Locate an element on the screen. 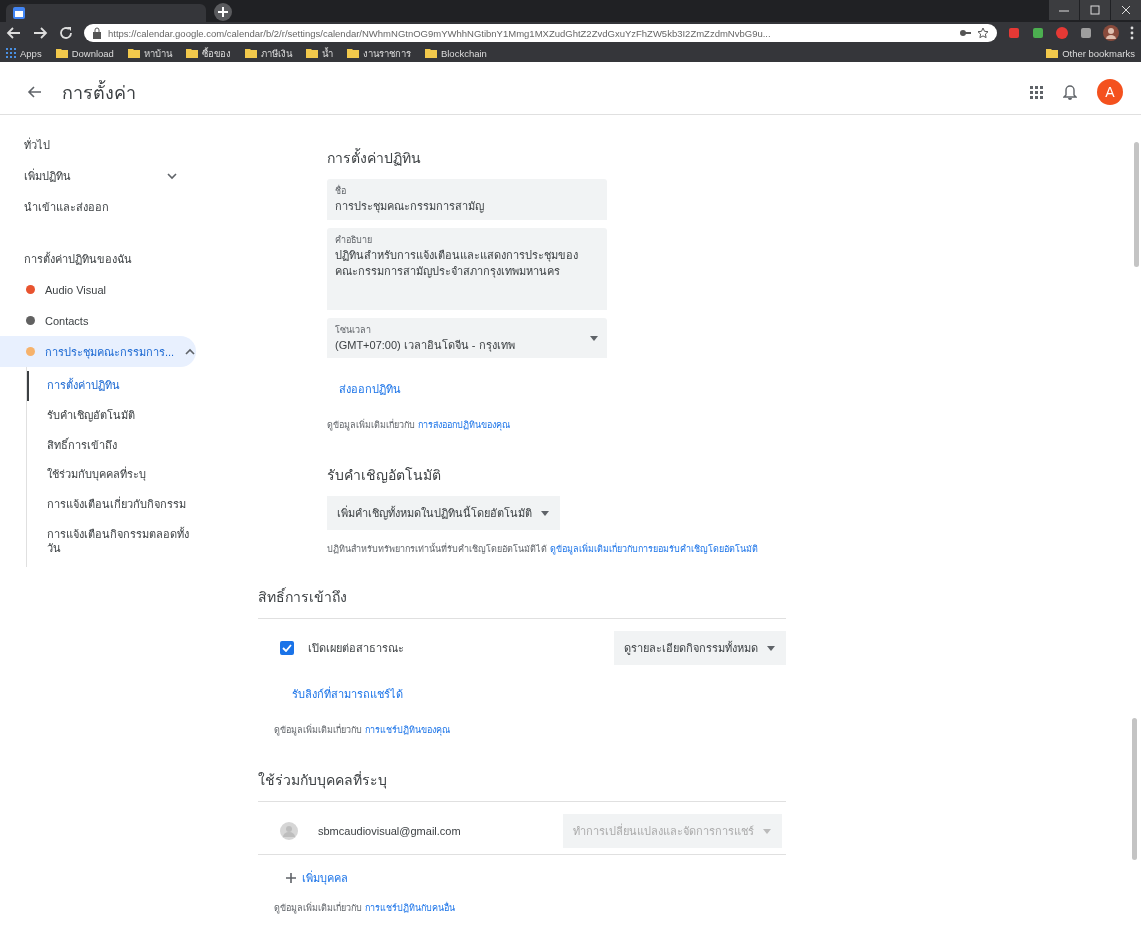  checkbox-label: เปิดเผยต่อสาธารณะ is located at coordinates (356, 648).